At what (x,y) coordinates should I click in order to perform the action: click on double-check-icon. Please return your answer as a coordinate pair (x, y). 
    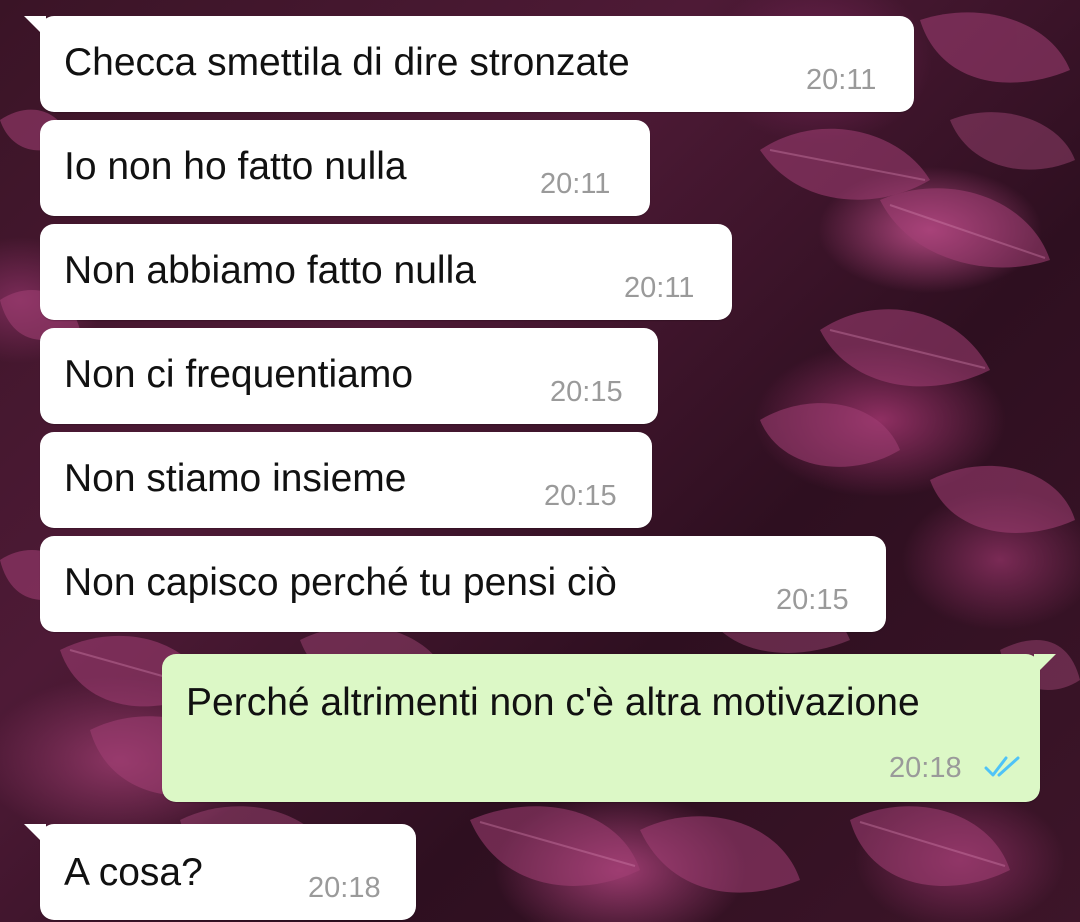
    Looking at the image, I should click on (1002, 766).